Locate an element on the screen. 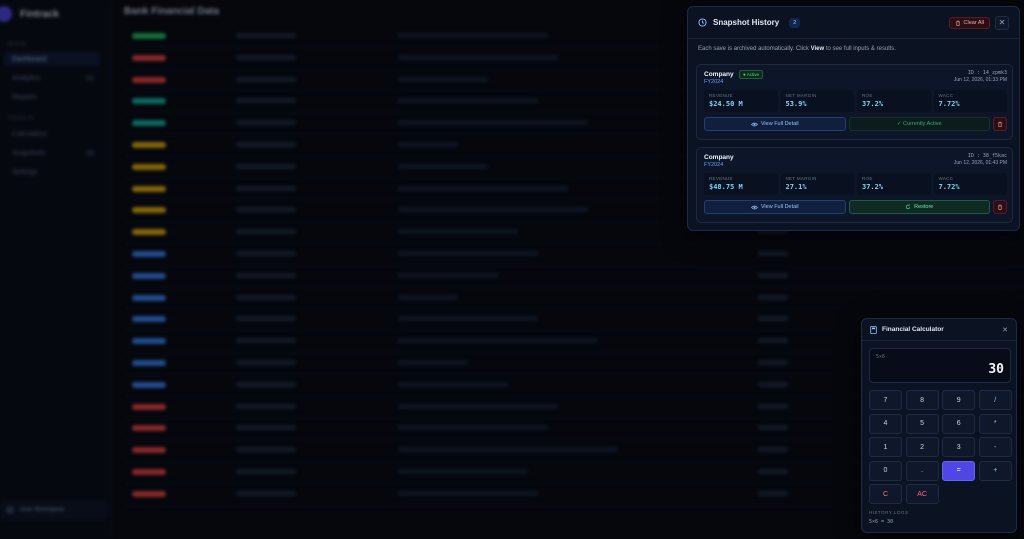 The height and width of the screenshot is (539, 1024). calc-key-plus: + is located at coordinates (995, 470).